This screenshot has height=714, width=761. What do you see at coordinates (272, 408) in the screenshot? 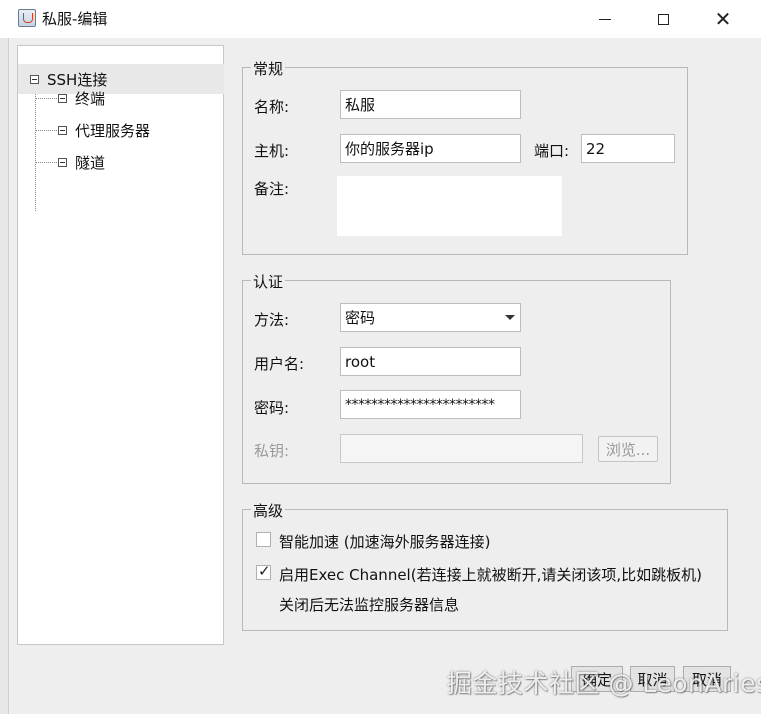
I see `password-label: 密码:` at bounding box center [272, 408].